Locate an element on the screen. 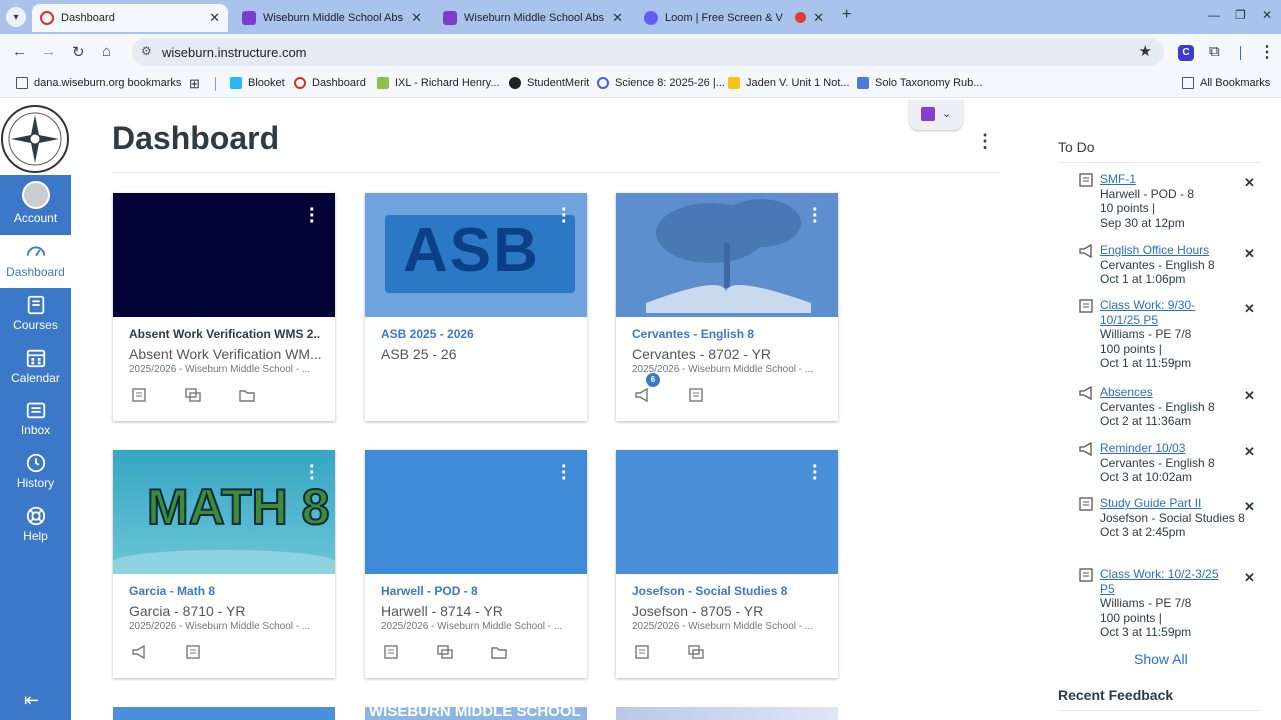 The width and height of the screenshot is (1281, 720). todo-link: English Office Hours is located at coordinates (1179, 250).